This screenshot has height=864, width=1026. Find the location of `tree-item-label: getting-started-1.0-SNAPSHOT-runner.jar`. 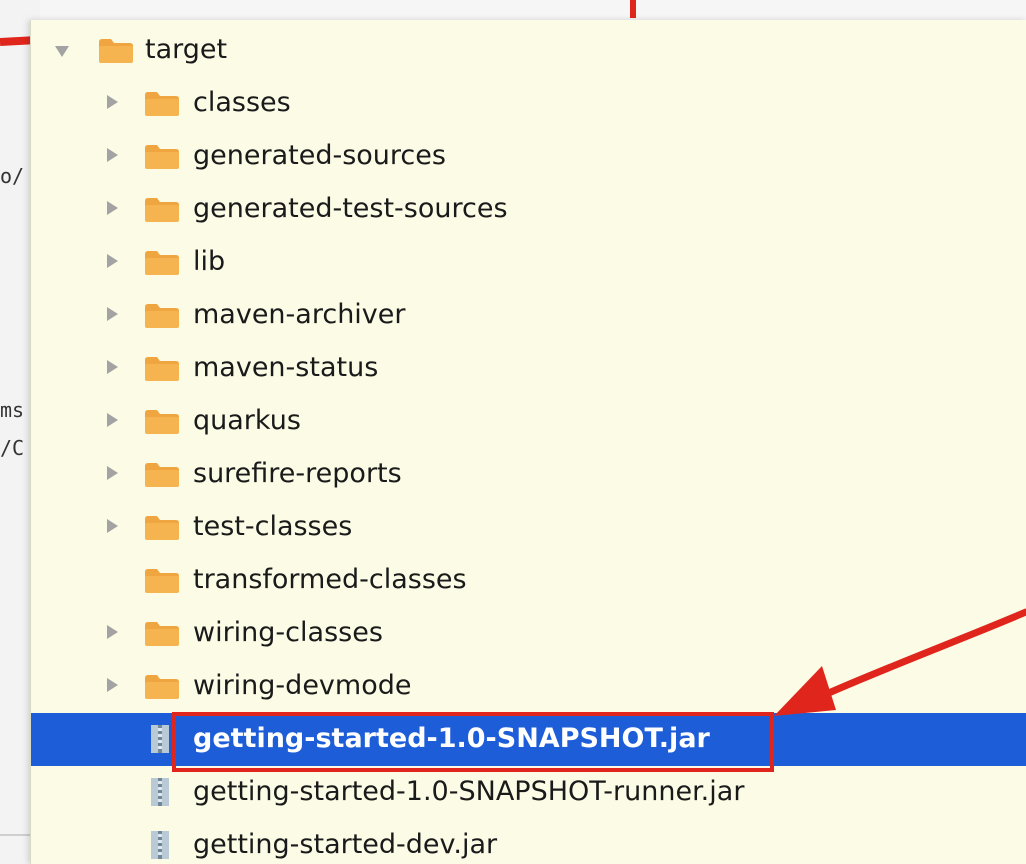

tree-item-label: getting-started-1.0-SNAPSHOT-runner.jar is located at coordinates (469, 791).